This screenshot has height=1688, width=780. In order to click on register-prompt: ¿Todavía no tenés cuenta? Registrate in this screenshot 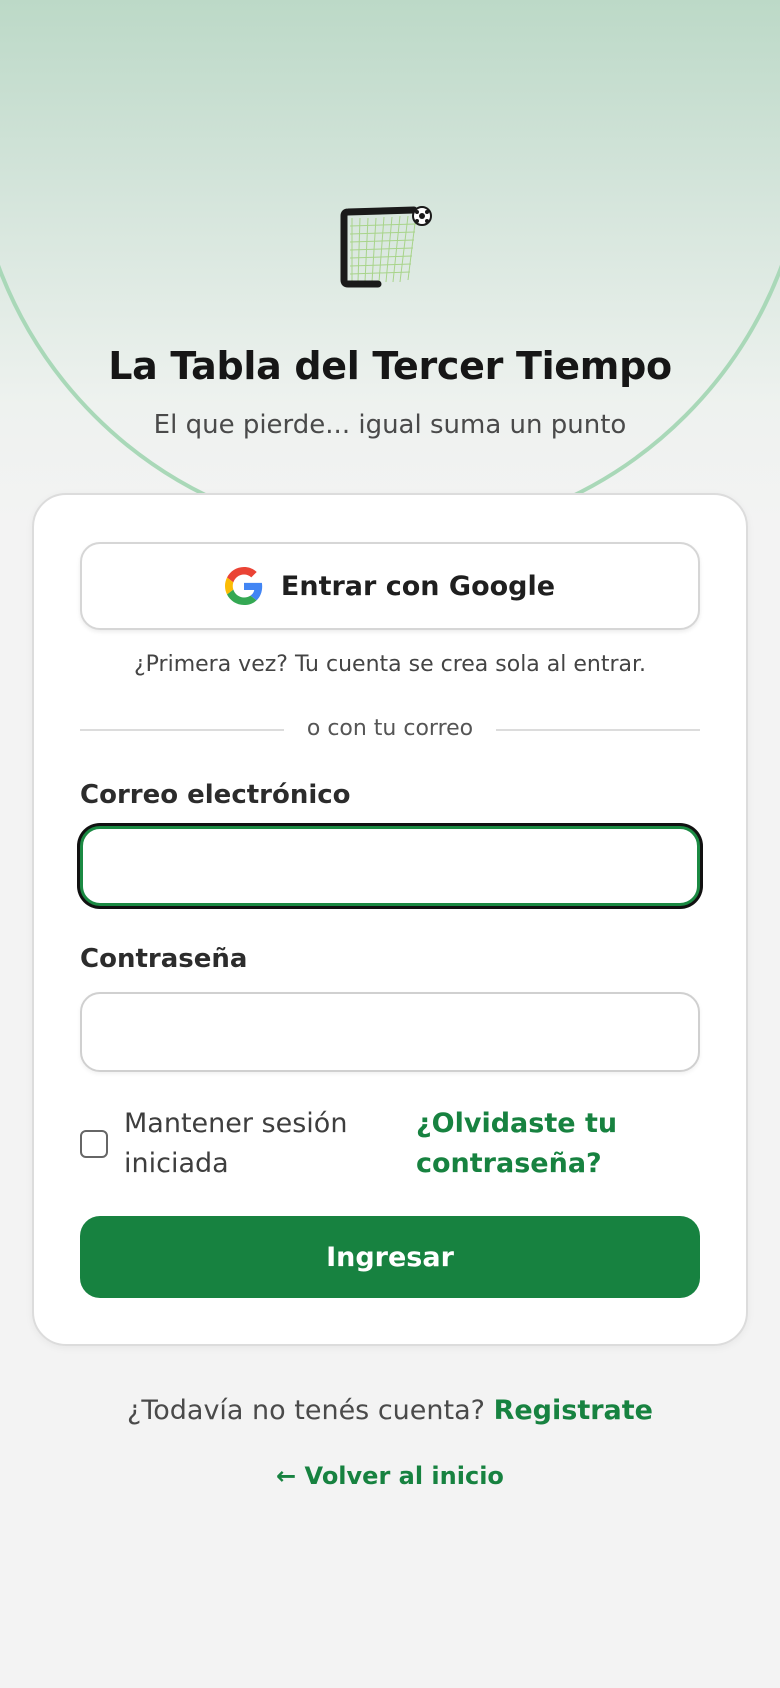, I will do `click(390, 1410)`.